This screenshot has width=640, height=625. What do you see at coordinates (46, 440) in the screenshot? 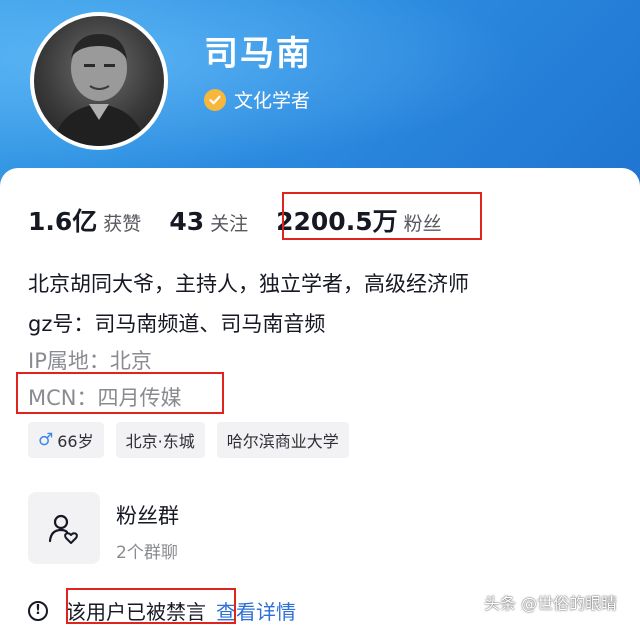
I see `male-icon: ♂` at bounding box center [46, 440].